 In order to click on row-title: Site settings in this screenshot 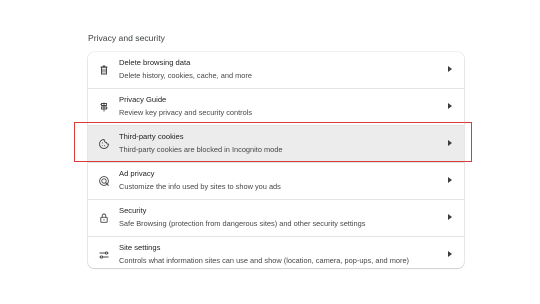, I will do `click(140, 247)`.